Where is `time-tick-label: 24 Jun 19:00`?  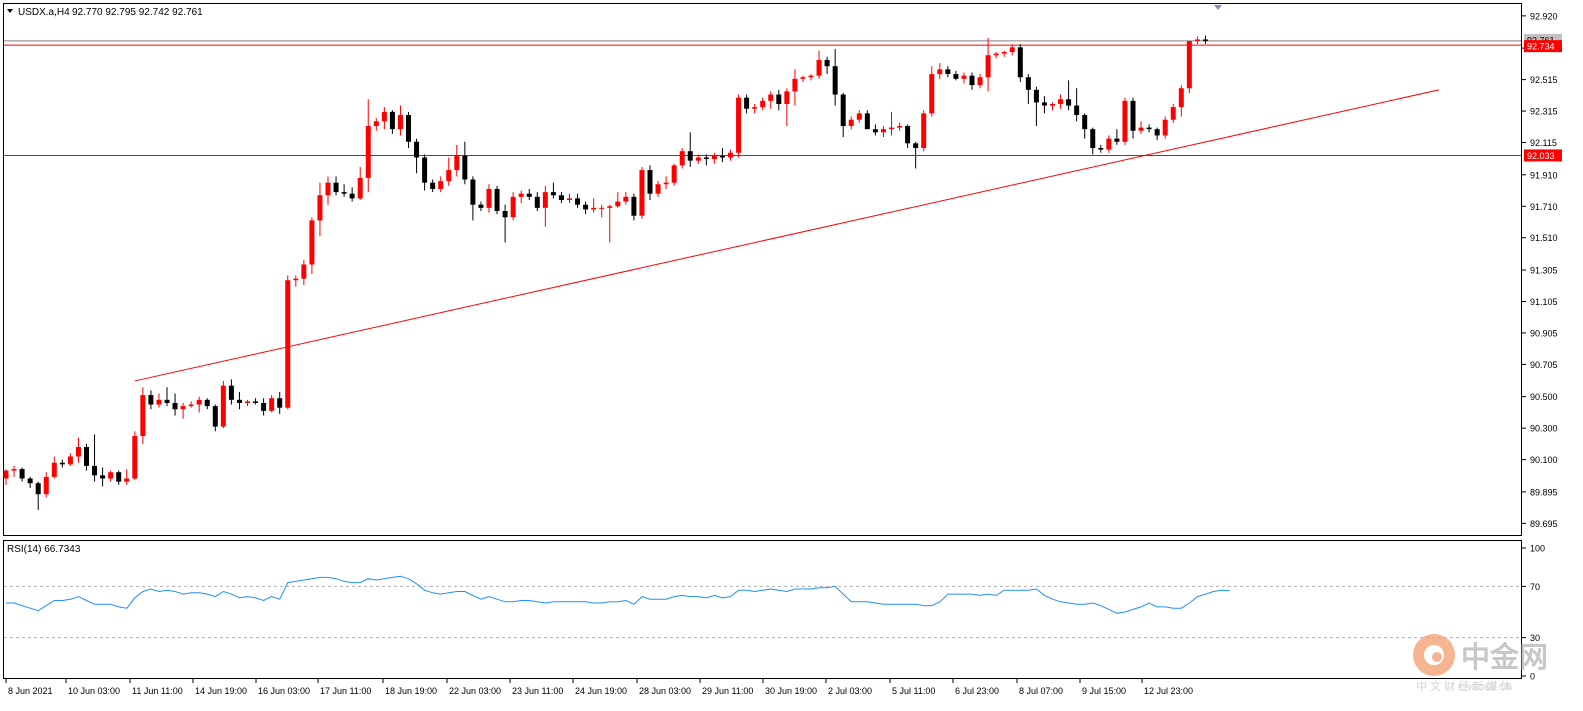
time-tick-label: 24 Jun 19:00 is located at coordinates (601, 691).